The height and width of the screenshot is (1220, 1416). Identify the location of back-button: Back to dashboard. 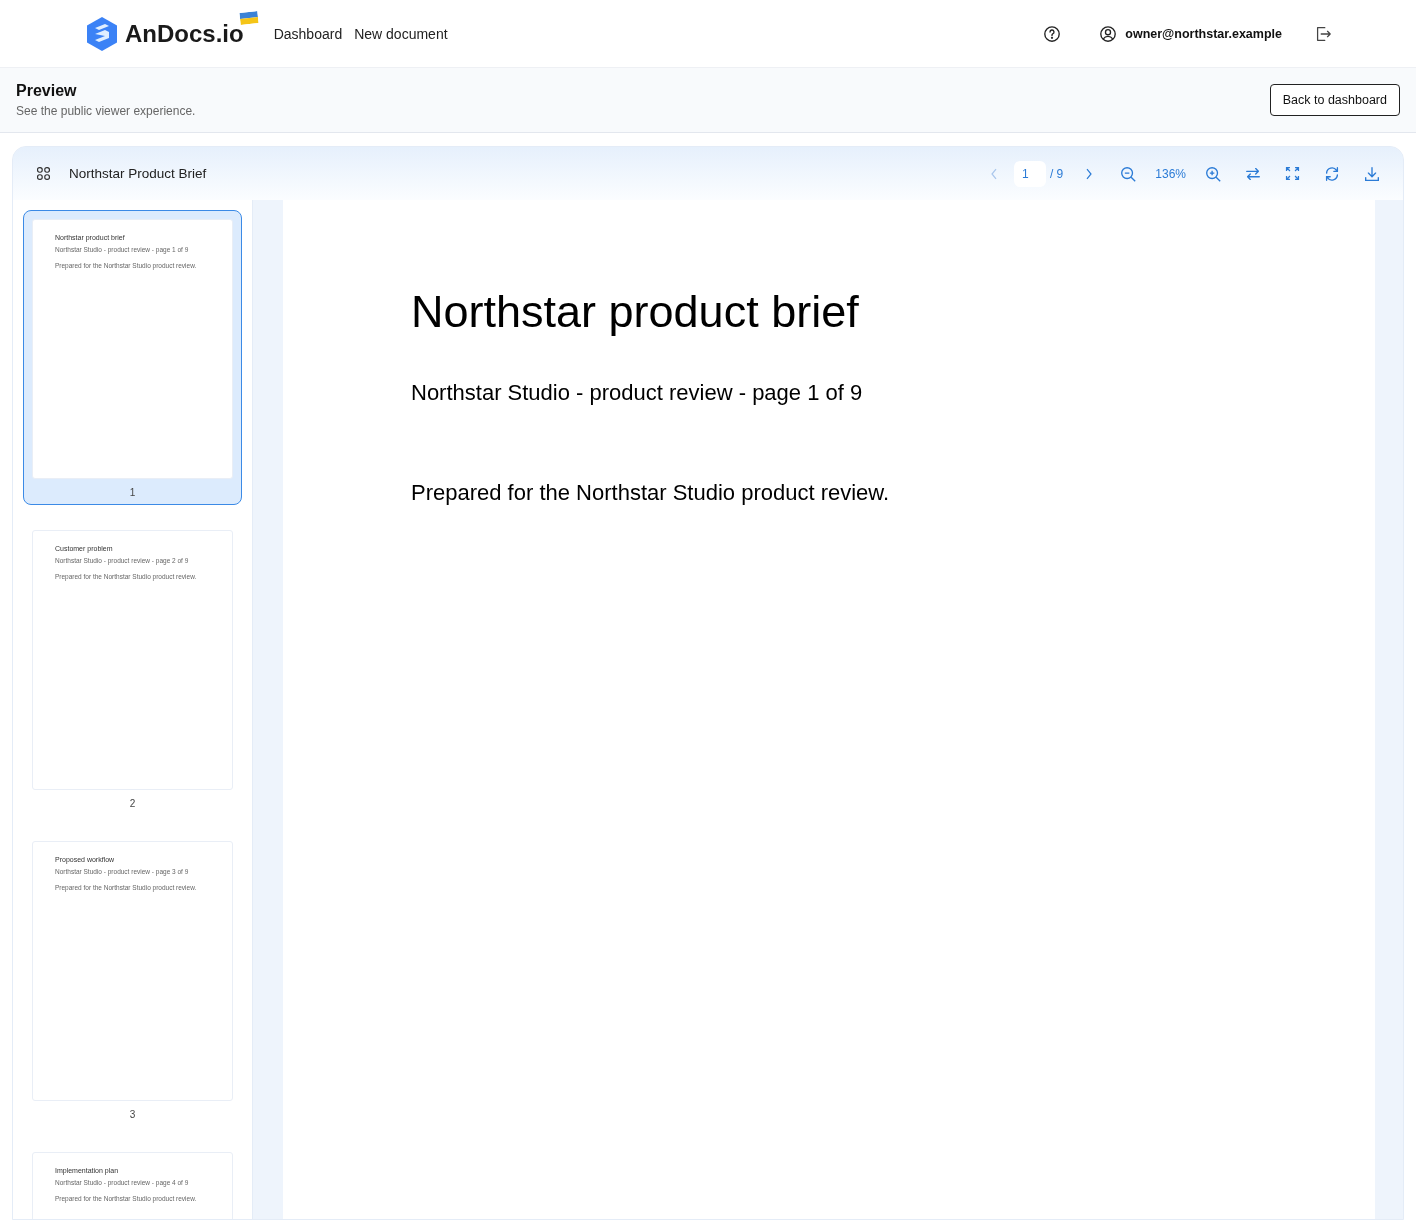
(1334, 100).